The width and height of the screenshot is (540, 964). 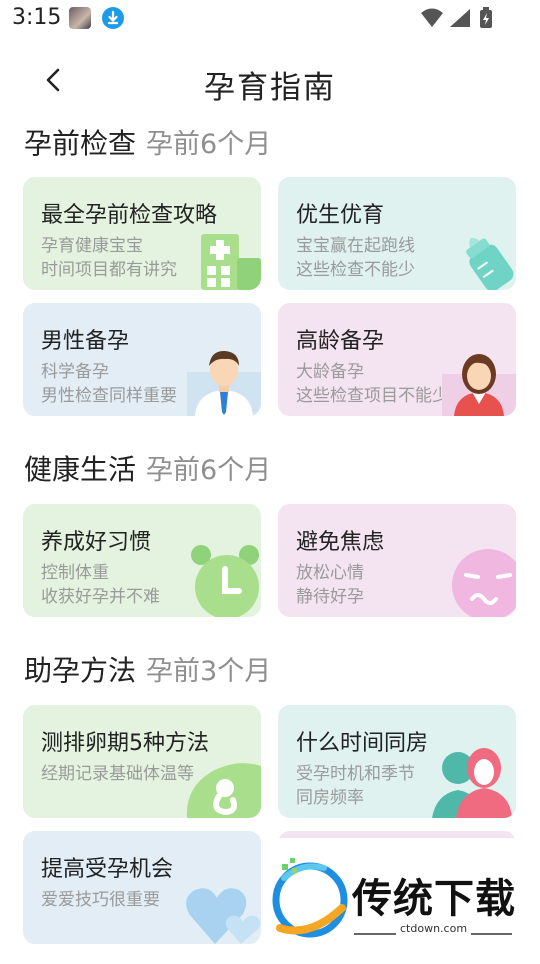 What do you see at coordinates (372, 384) in the screenshot?
I see `card-description: 大龄备孕 这些检查项目不能少` at bounding box center [372, 384].